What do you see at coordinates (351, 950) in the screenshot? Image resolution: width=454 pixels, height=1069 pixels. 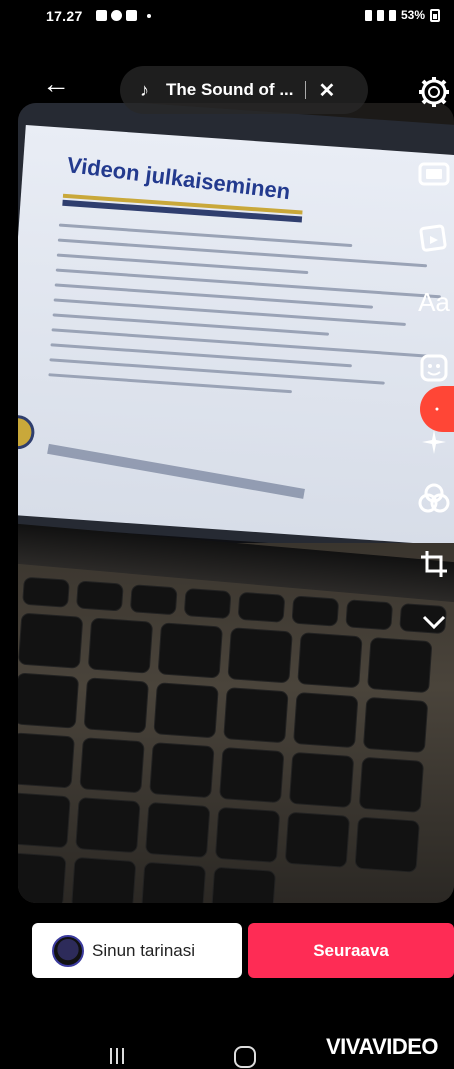 I see `next-button: Seuraava` at bounding box center [351, 950].